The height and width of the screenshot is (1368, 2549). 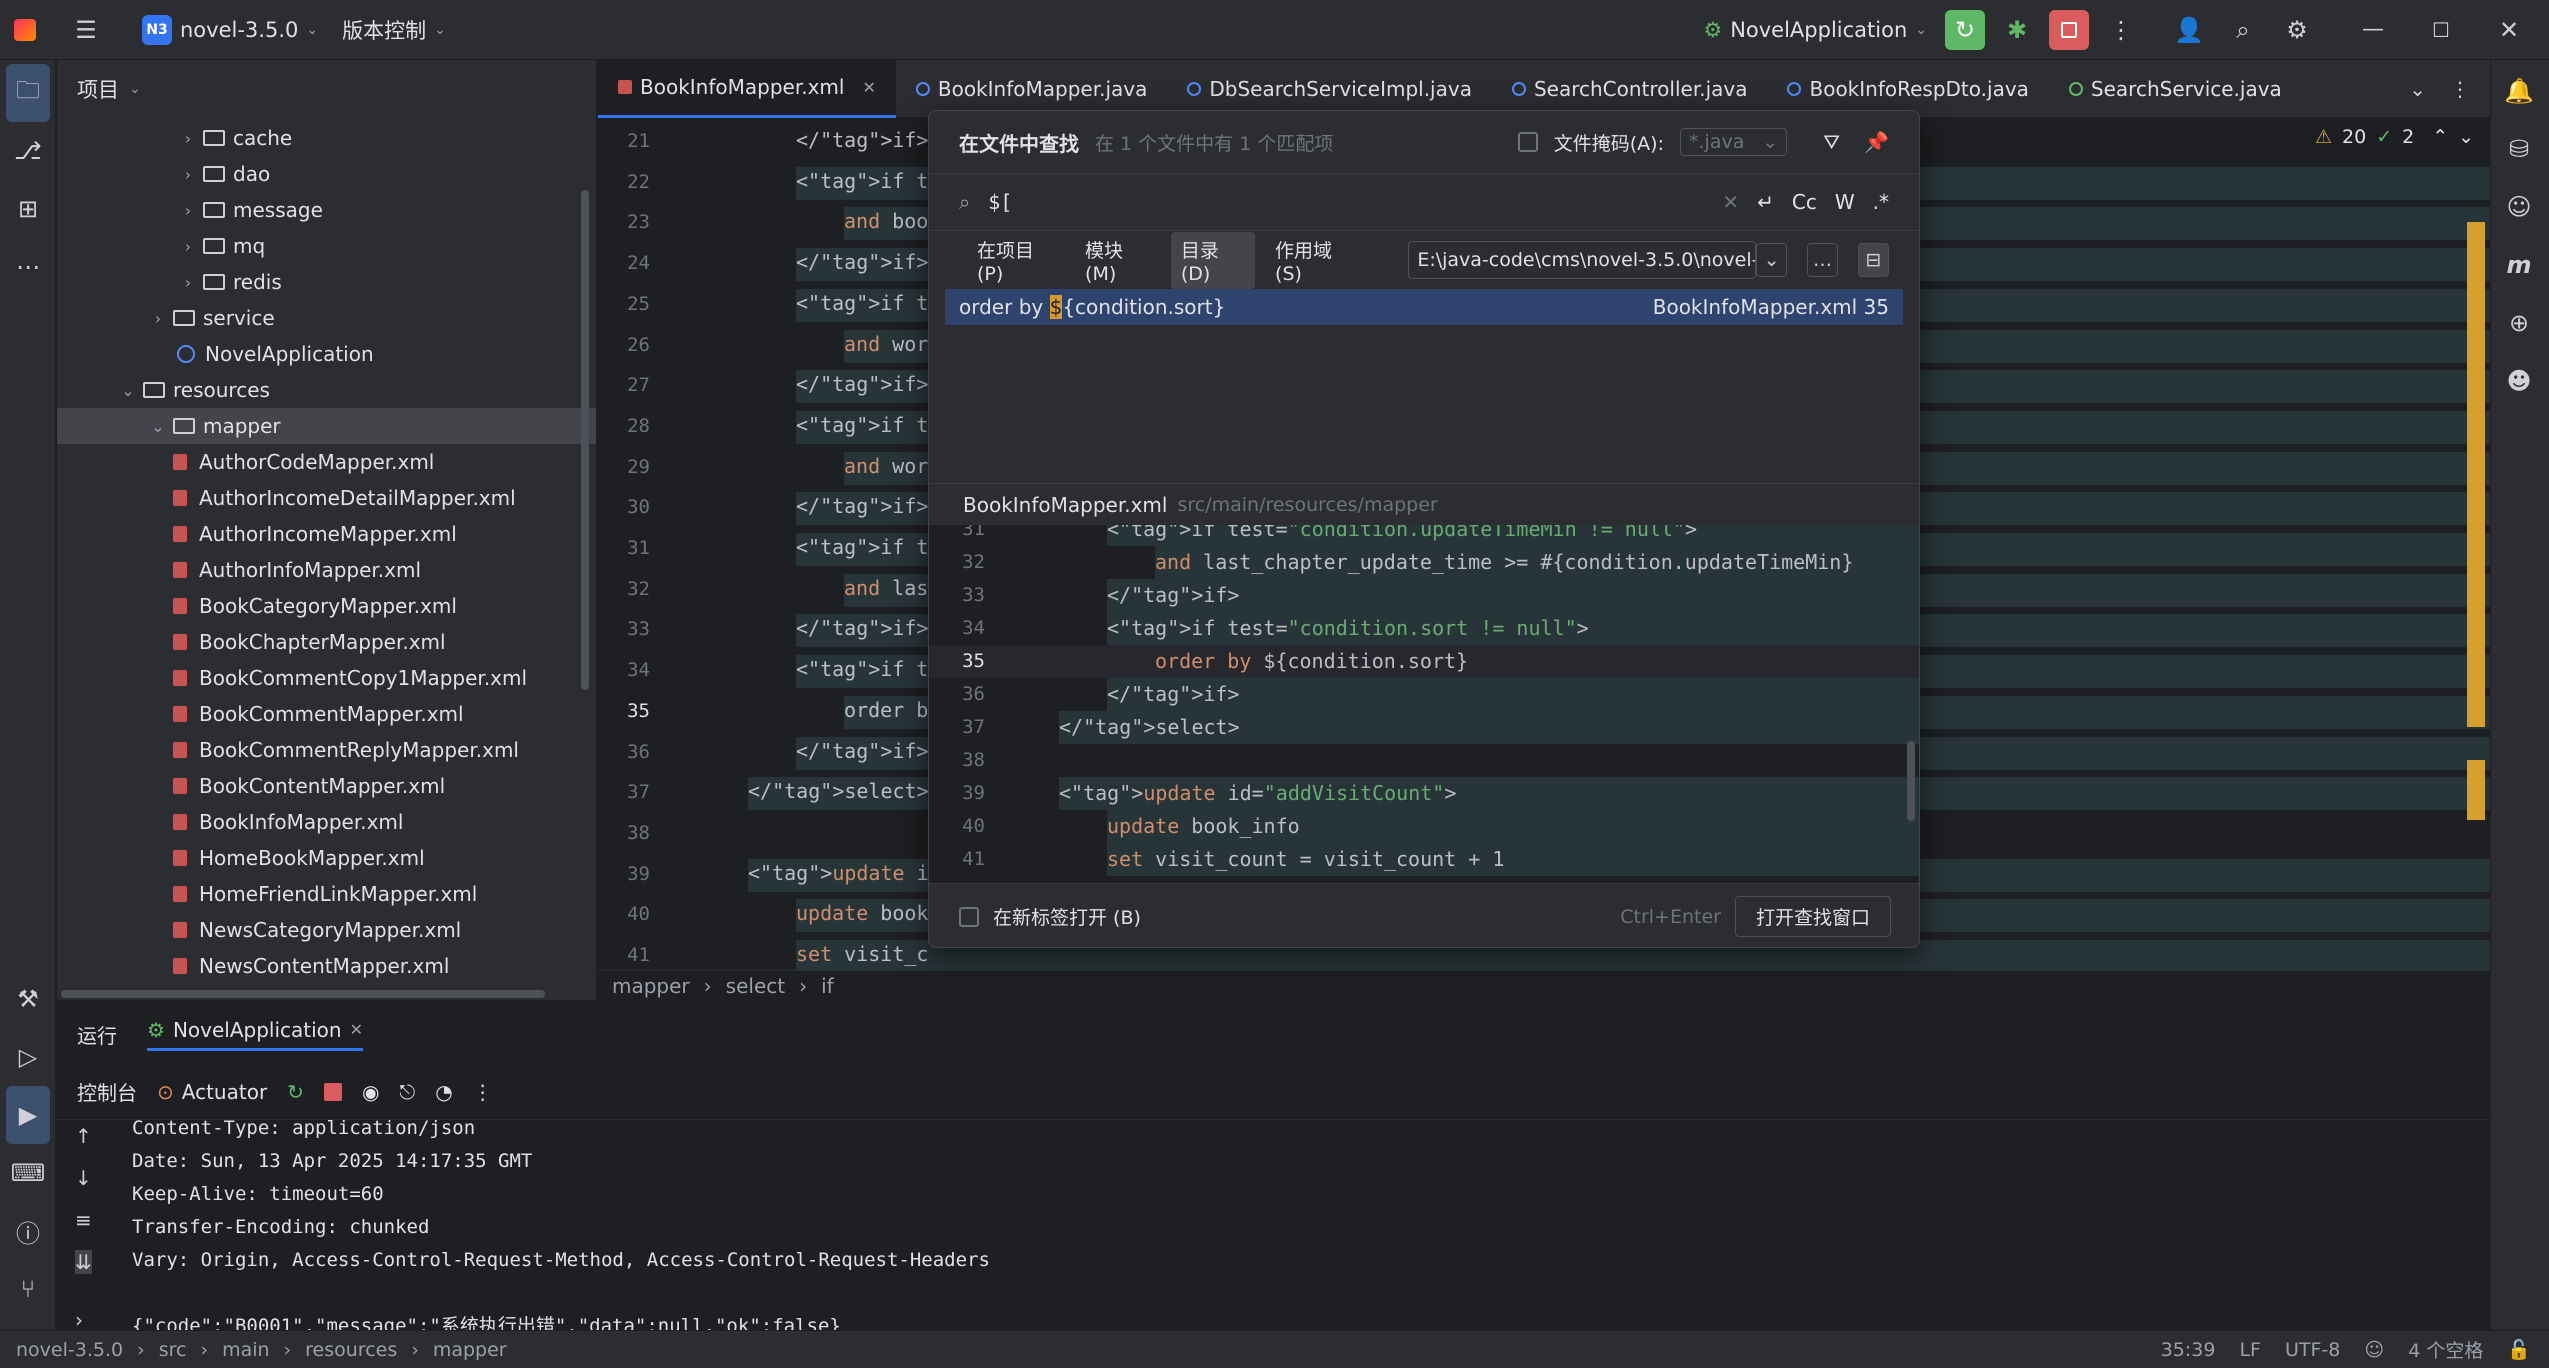 I want to click on camera-icon: ◉, so click(x=370, y=1092).